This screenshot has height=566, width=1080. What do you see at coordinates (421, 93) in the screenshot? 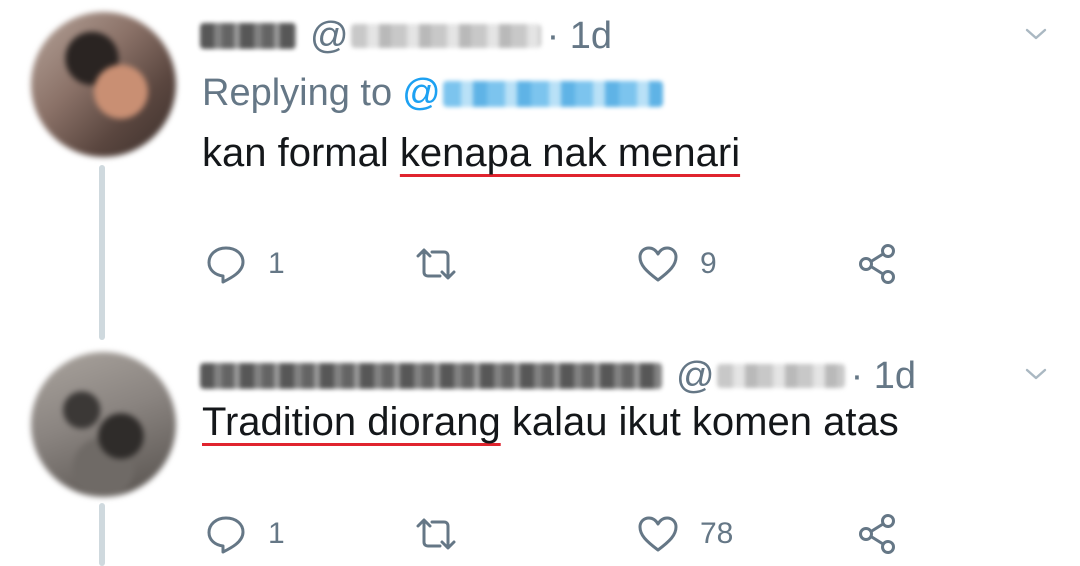
I see `mention-prefix: @` at bounding box center [421, 93].